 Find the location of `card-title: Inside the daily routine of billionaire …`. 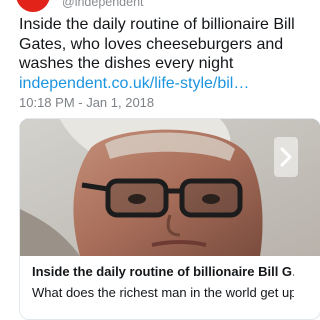

card-title: Inside the daily routine of billionaire … is located at coordinates (163, 271).